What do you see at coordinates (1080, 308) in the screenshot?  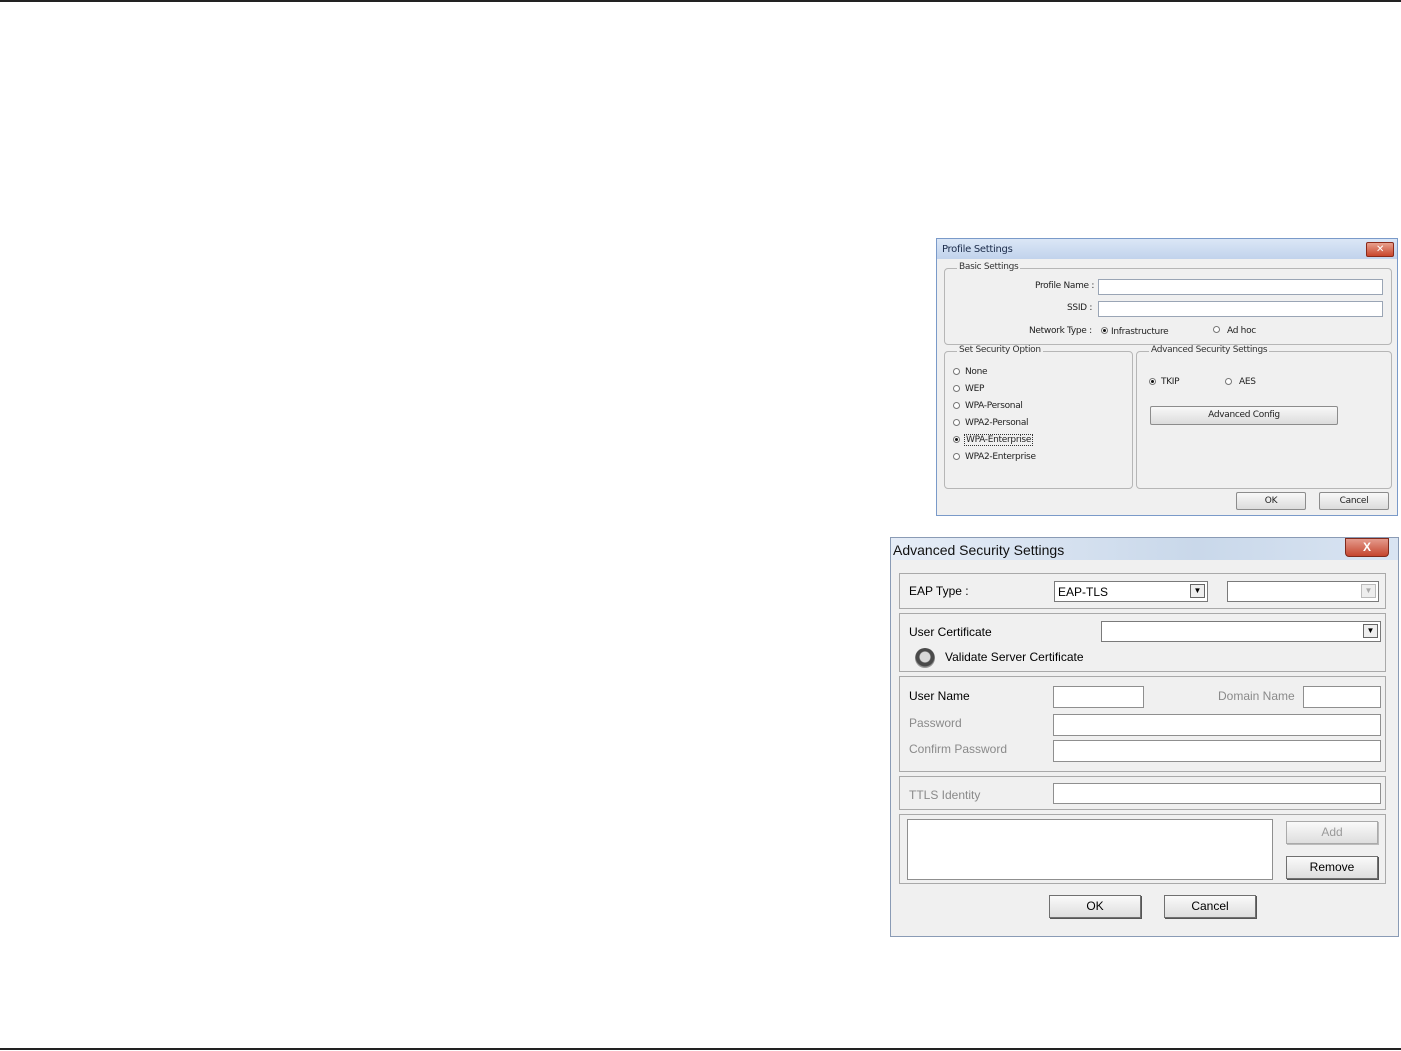 I see `ssid-label: SSID :` at bounding box center [1080, 308].